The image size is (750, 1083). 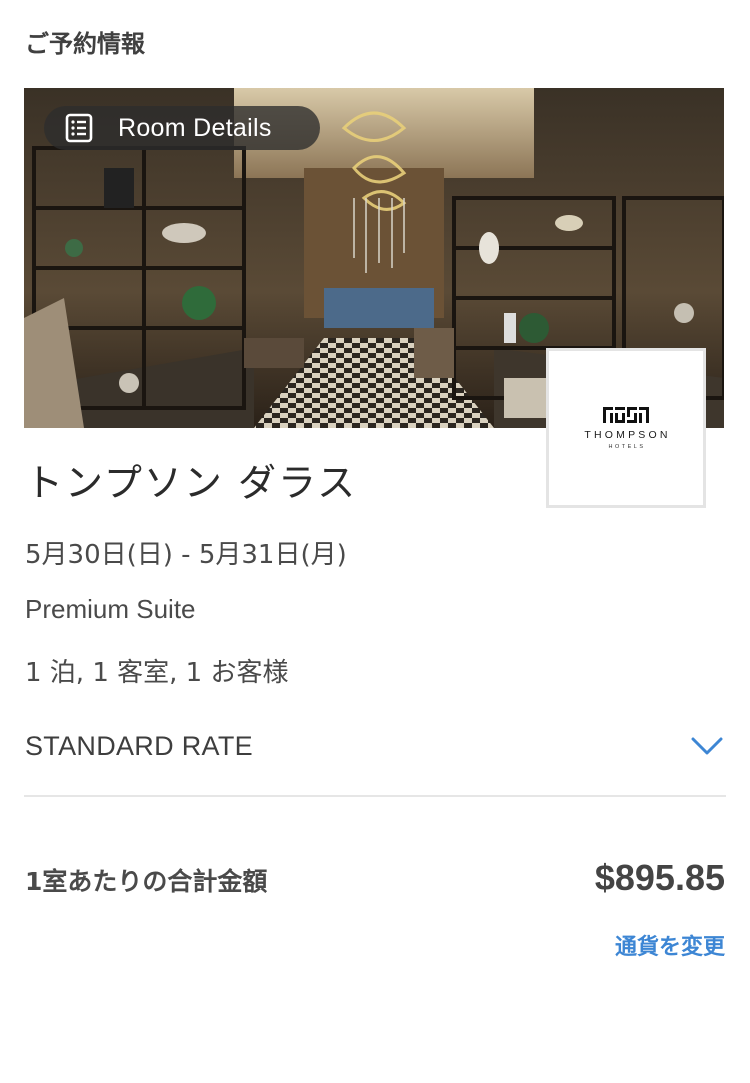 I want to click on stay-dates: 5月30日(日) - 5月31日(月), so click(x=186, y=555).